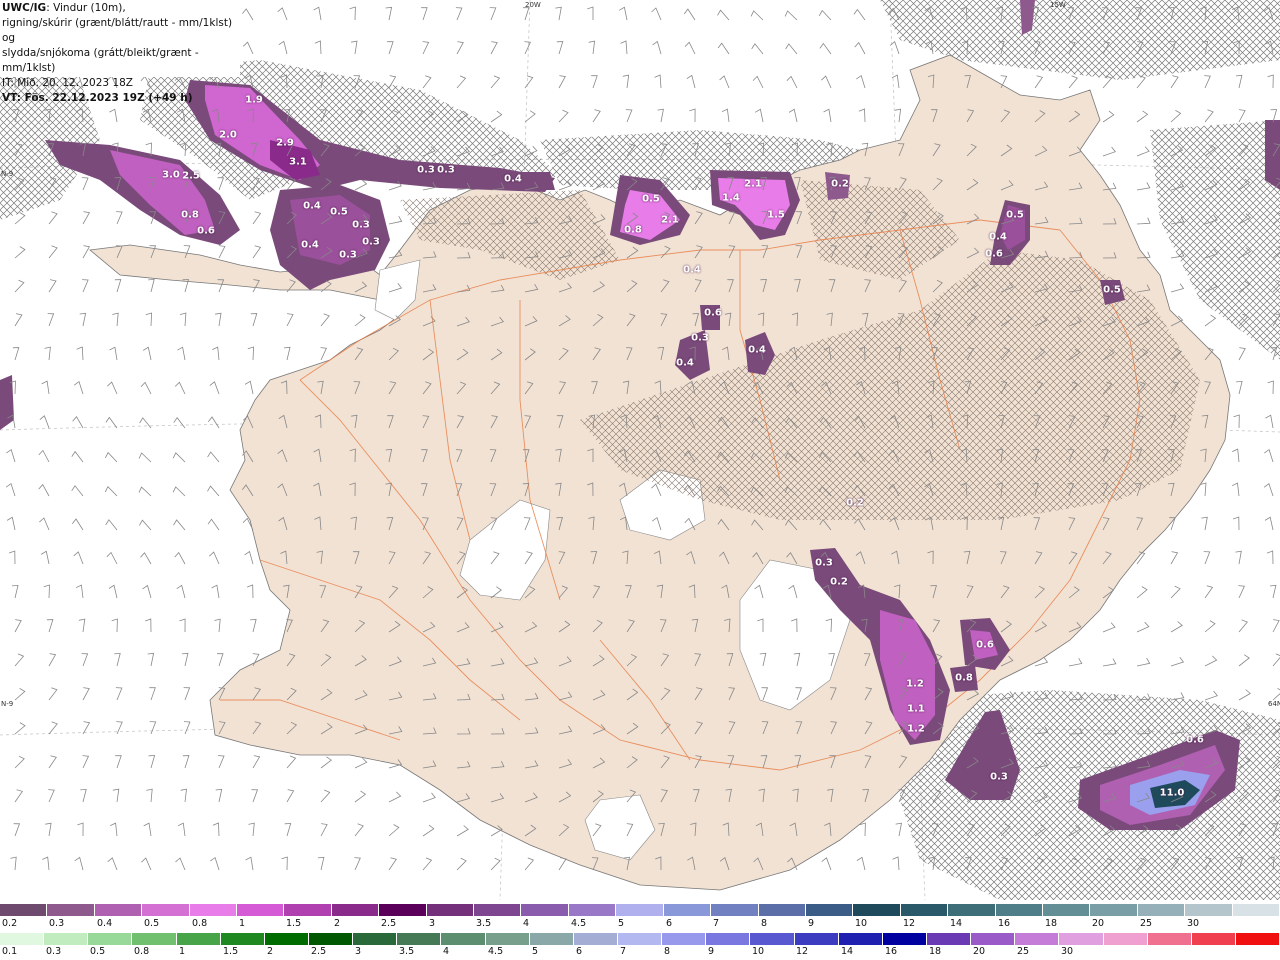  I want to click on colorbar-tick-label: 6, so click(669, 923).